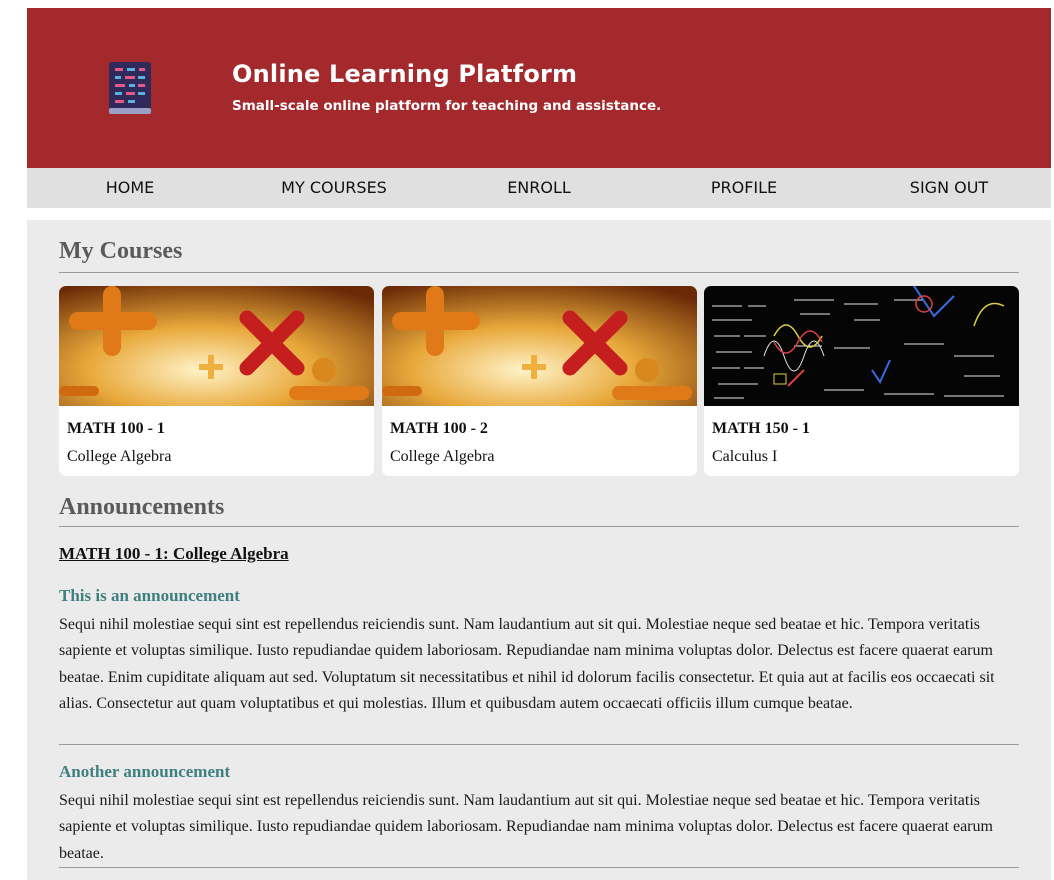 Image resolution: width=1054 pixels, height=880 pixels. I want to click on nav-my-courses: MY COURSES, so click(334, 187).